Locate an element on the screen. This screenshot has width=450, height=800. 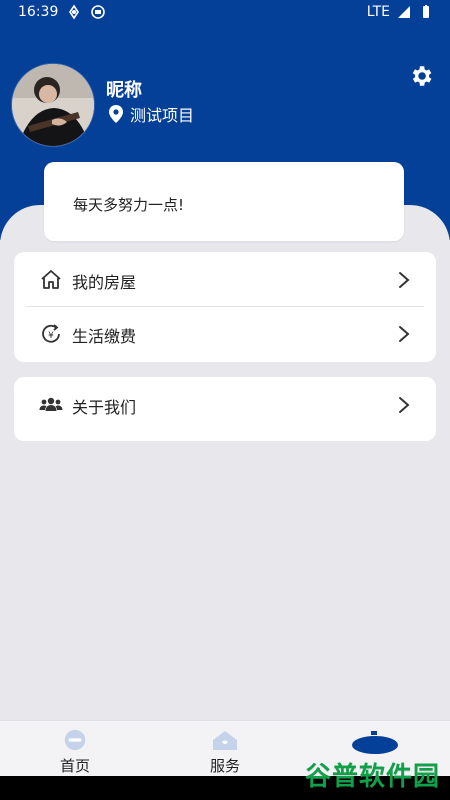
circle-app-icon is located at coordinates (98, 12).